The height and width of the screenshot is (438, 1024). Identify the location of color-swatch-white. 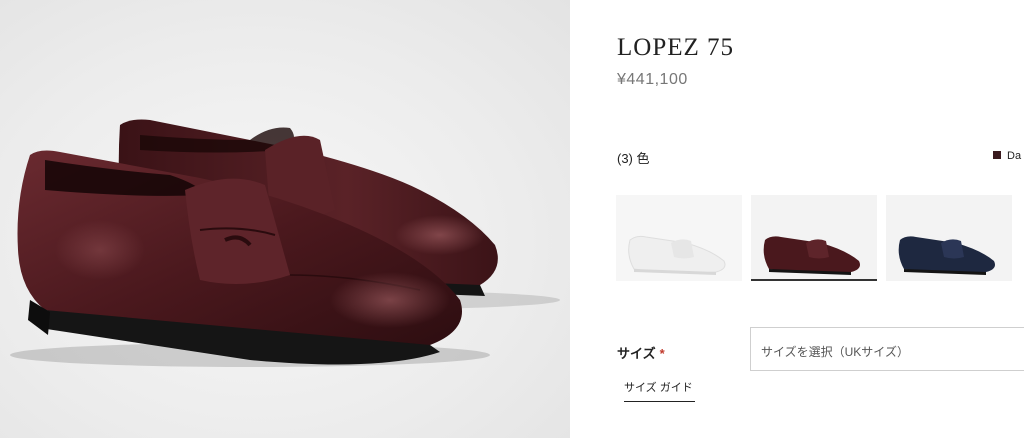
(679, 238).